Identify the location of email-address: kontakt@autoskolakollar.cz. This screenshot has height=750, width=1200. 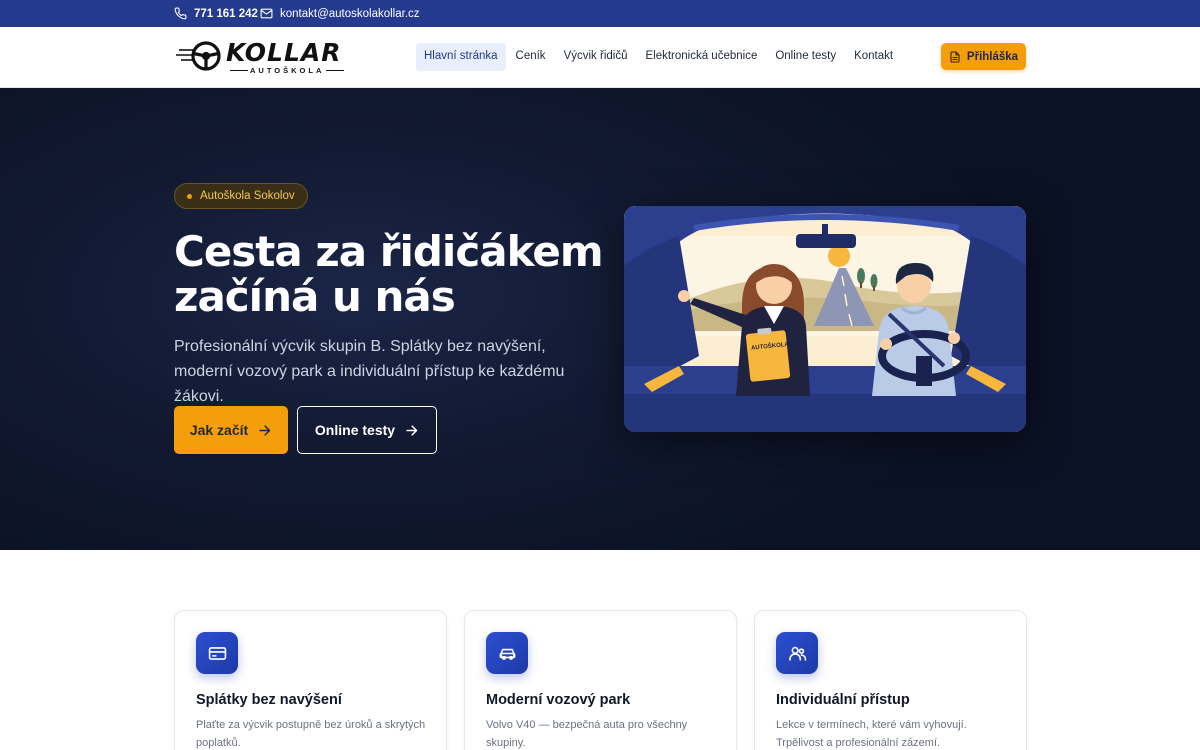
(350, 13).